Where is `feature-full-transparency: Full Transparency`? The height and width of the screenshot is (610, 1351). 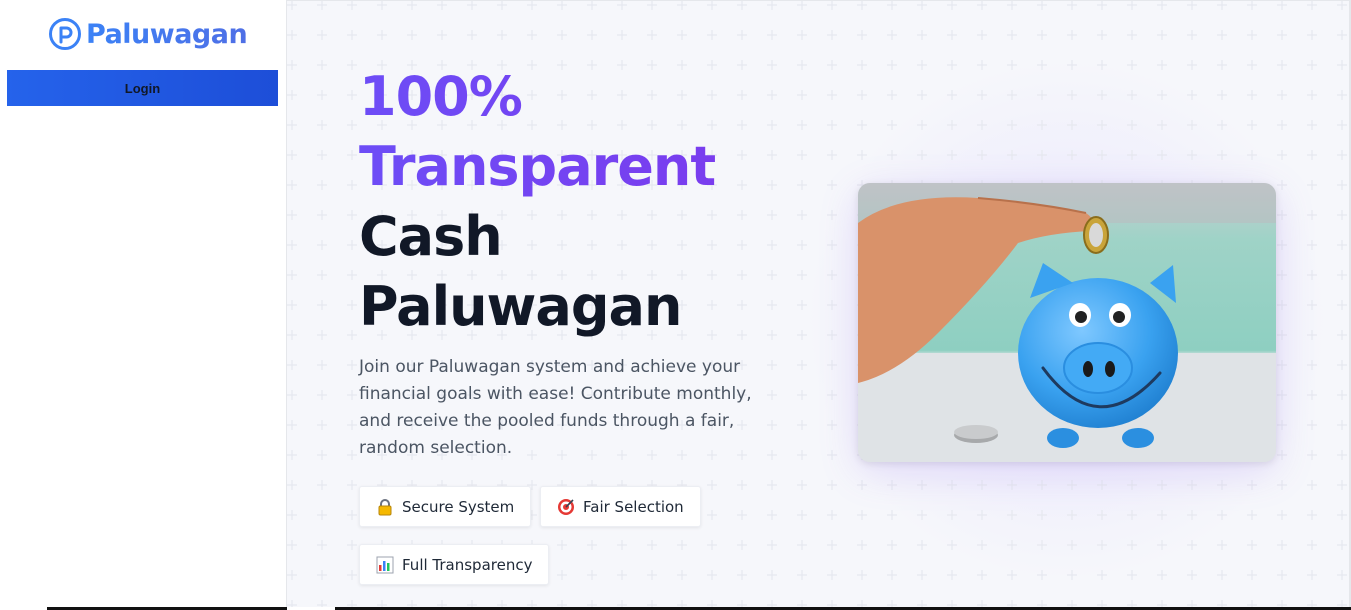
feature-full-transparency: Full Transparency is located at coordinates (454, 564).